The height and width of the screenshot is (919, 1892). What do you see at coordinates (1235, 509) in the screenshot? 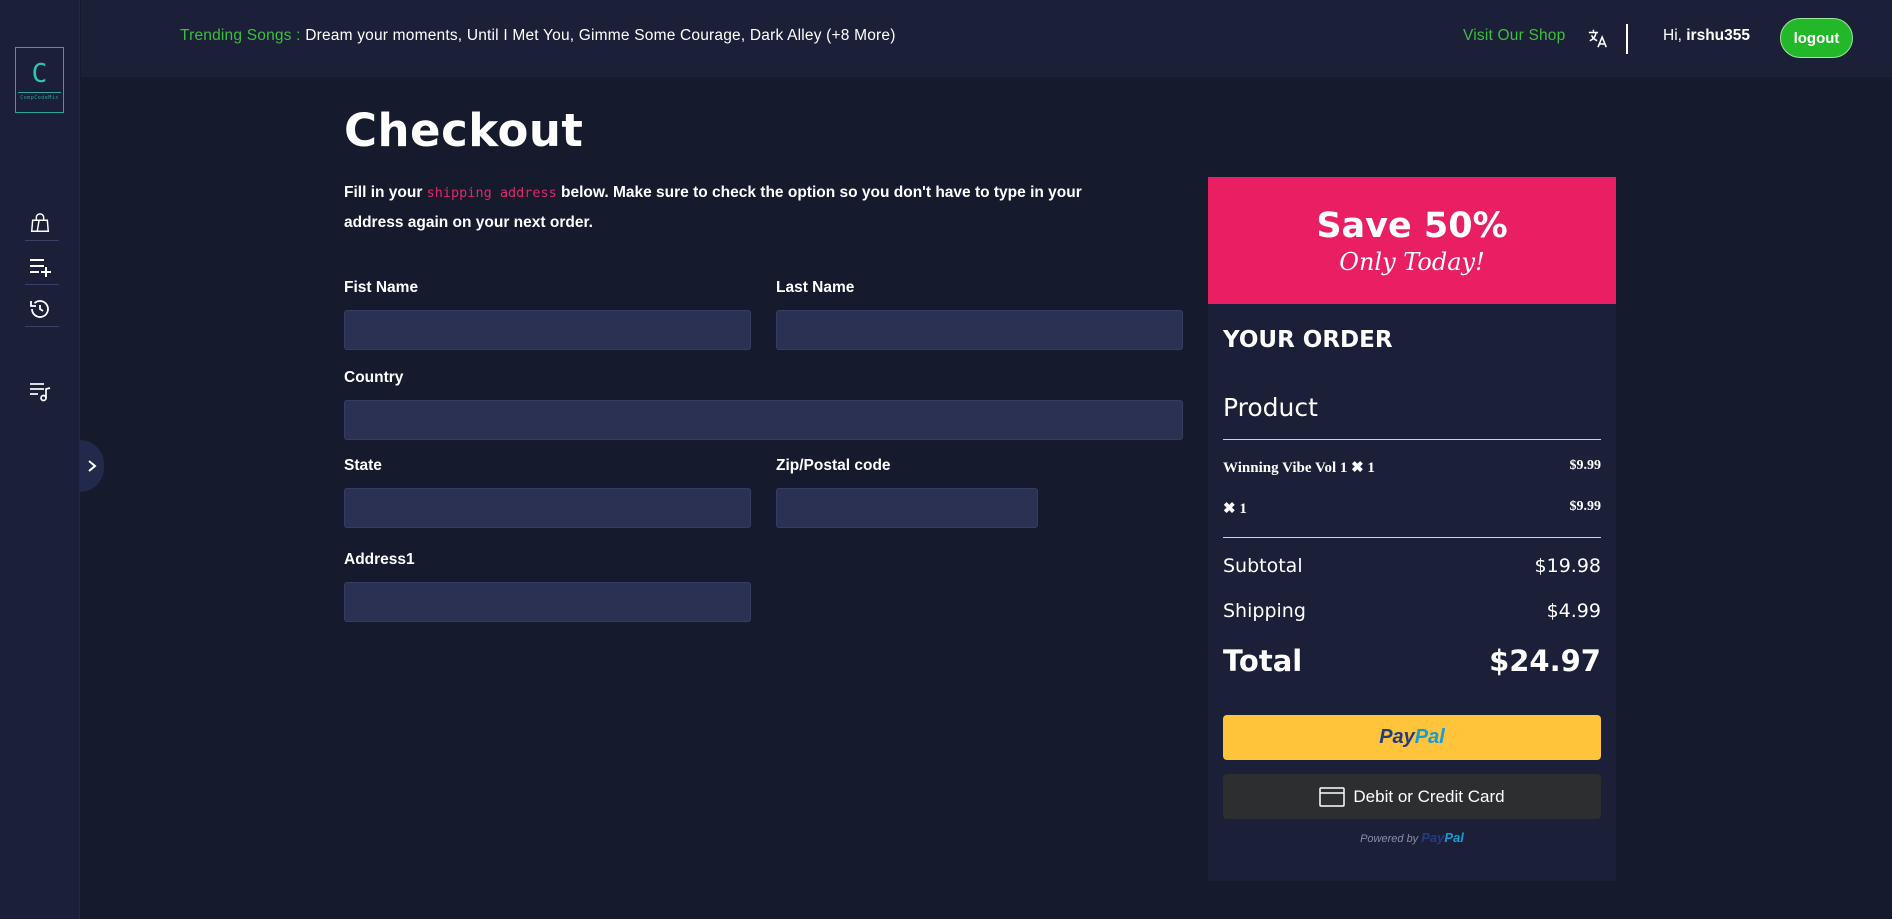
I see `item-name: ✖ 1` at bounding box center [1235, 509].